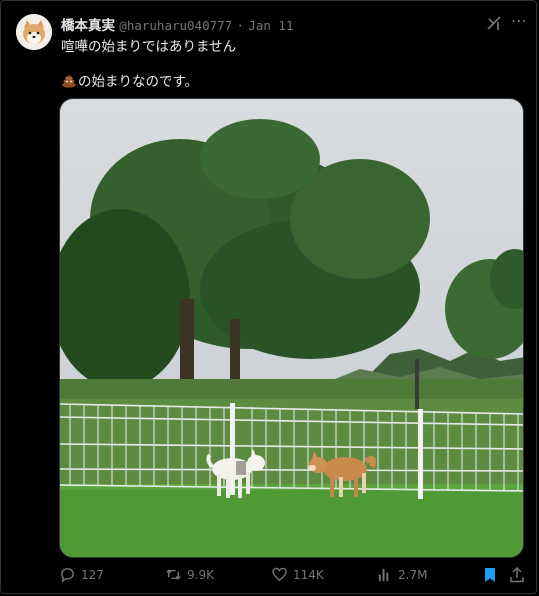 Image resolution: width=539 pixels, height=596 pixels. I want to click on avatar, so click(34, 32).